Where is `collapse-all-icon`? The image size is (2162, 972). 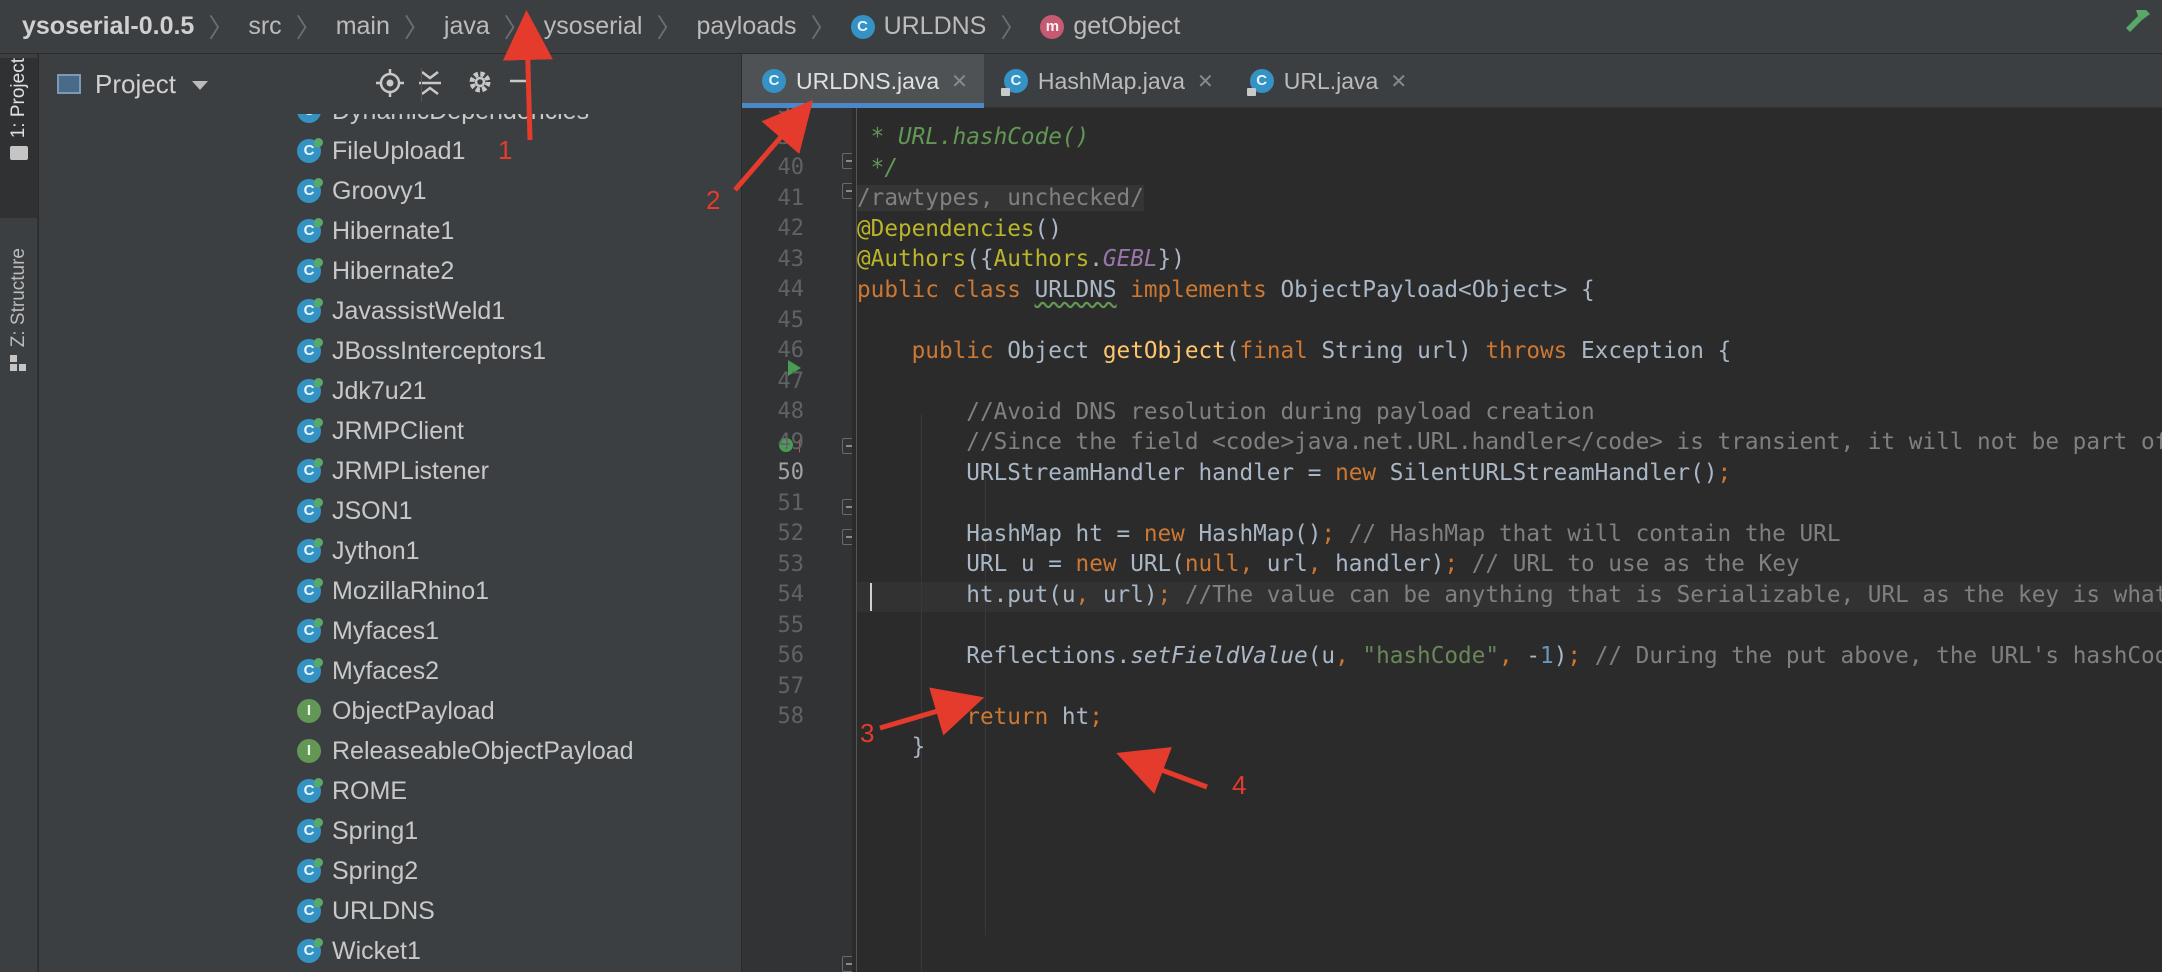 collapse-all-icon is located at coordinates (430, 85).